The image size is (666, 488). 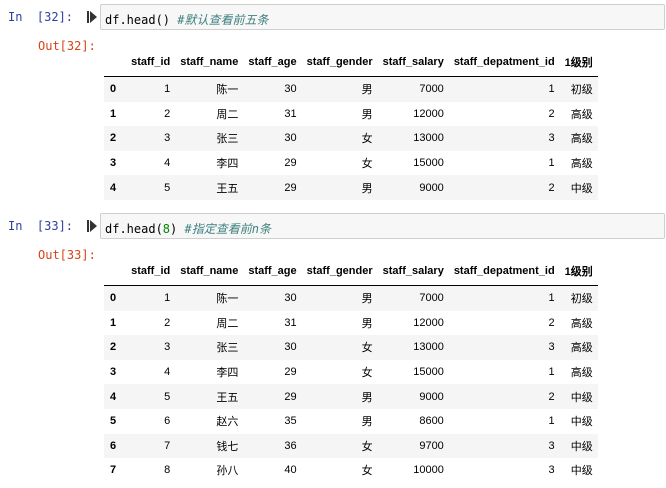 What do you see at coordinates (351, 187) in the screenshot?
I see `table-row: 4 5 王五 29 男 9000 2 中级` at bounding box center [351, 187].